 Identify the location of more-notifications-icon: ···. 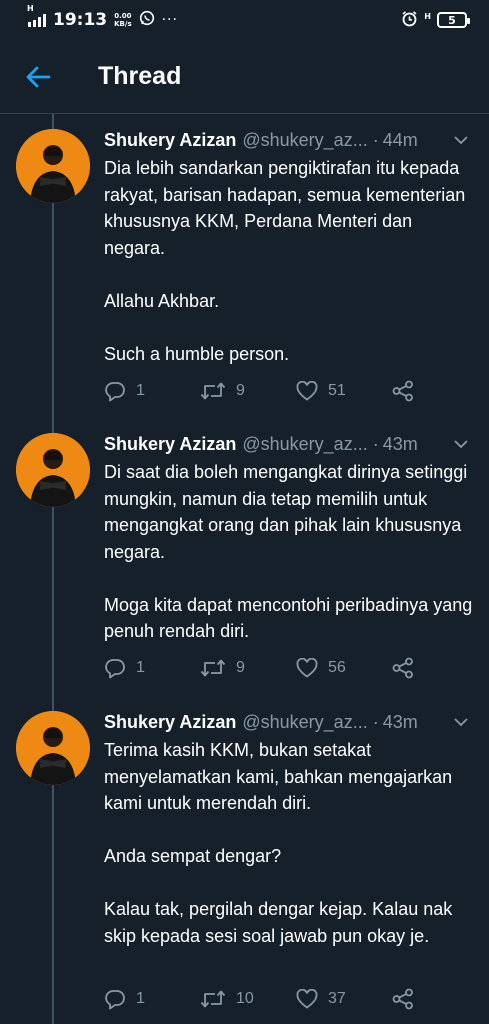
(169, 20).